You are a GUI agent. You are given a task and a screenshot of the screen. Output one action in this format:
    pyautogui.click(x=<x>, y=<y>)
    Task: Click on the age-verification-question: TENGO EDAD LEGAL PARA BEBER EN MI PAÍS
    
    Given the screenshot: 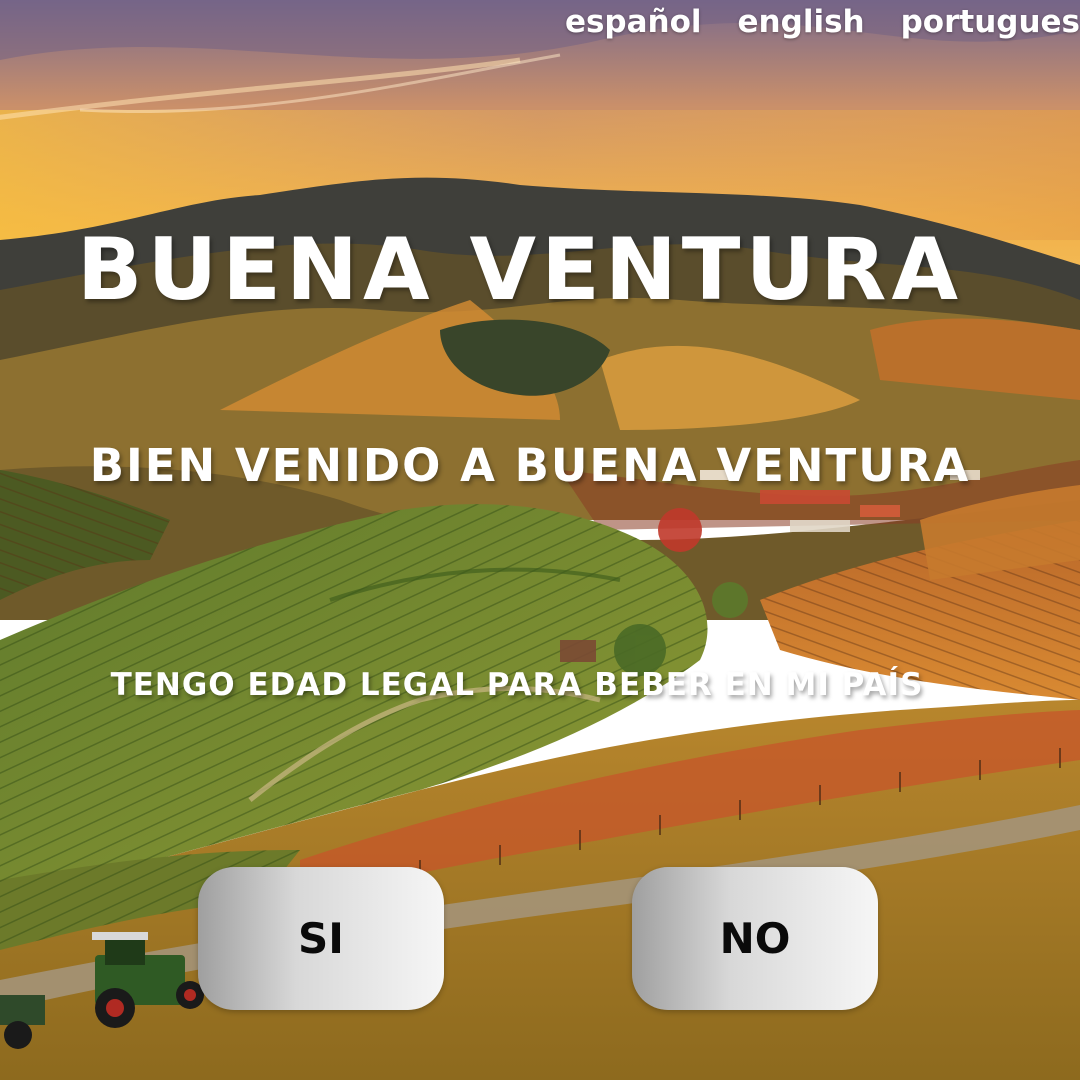 What is the action you would take?
    pyautogui.click(x=517, y=685)
    